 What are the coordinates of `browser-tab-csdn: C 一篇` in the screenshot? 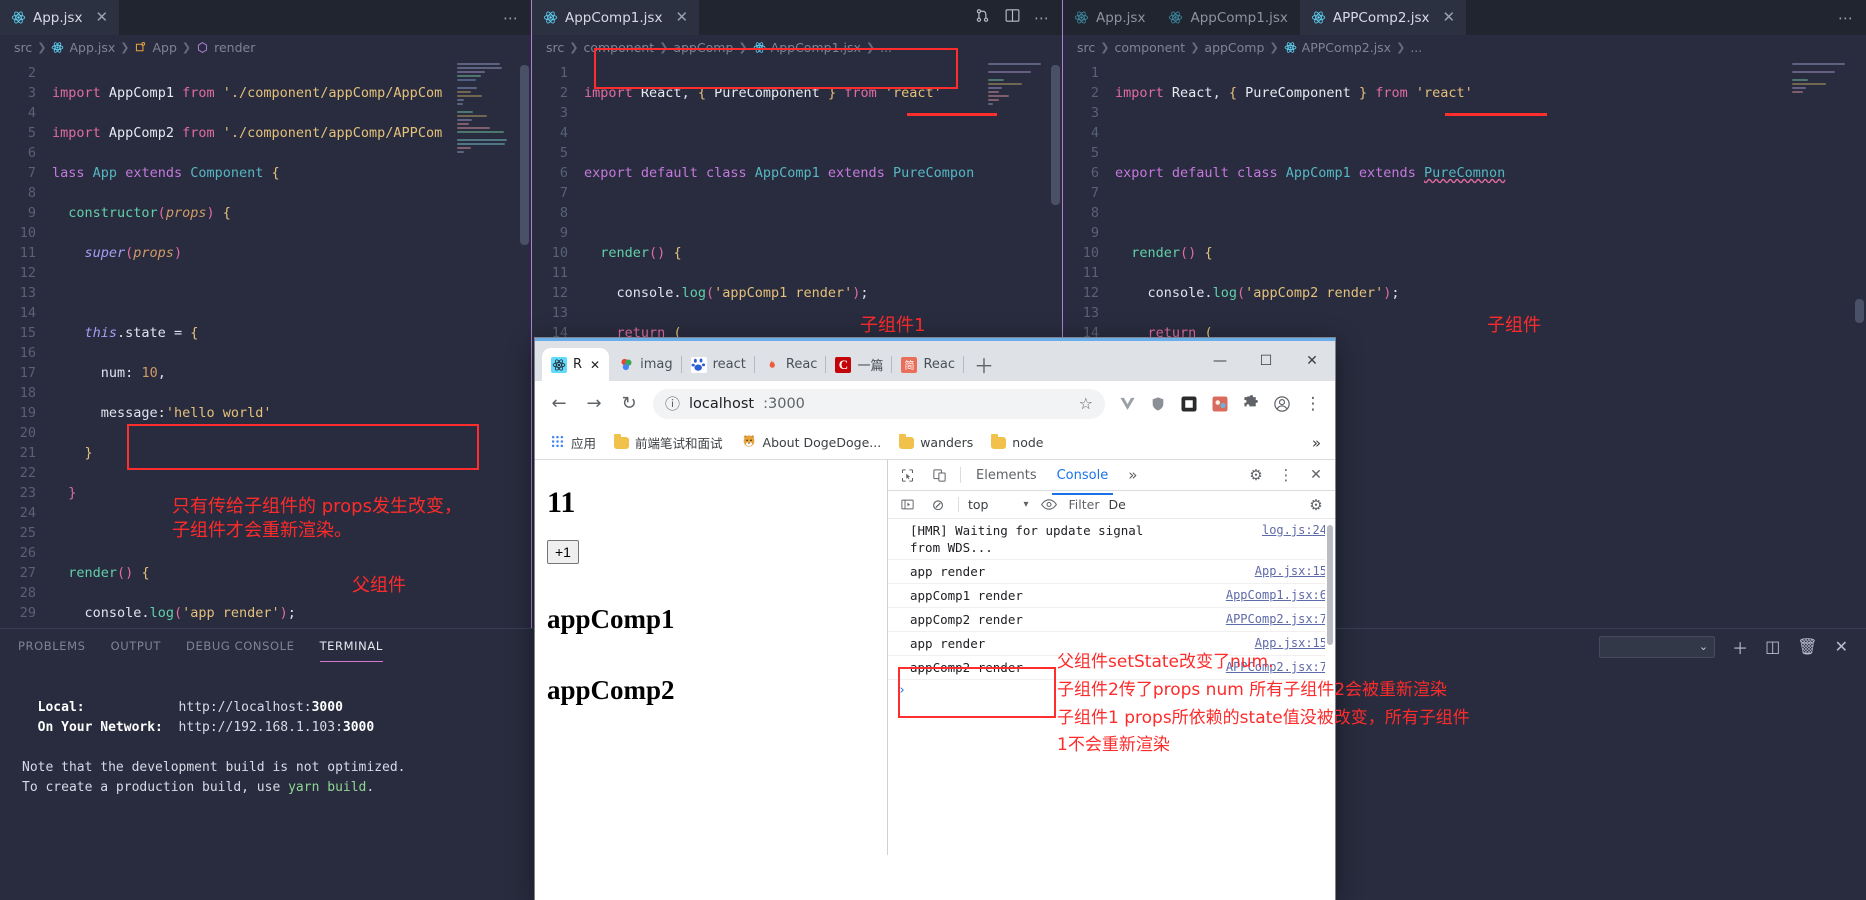 It's located at (859, 364).